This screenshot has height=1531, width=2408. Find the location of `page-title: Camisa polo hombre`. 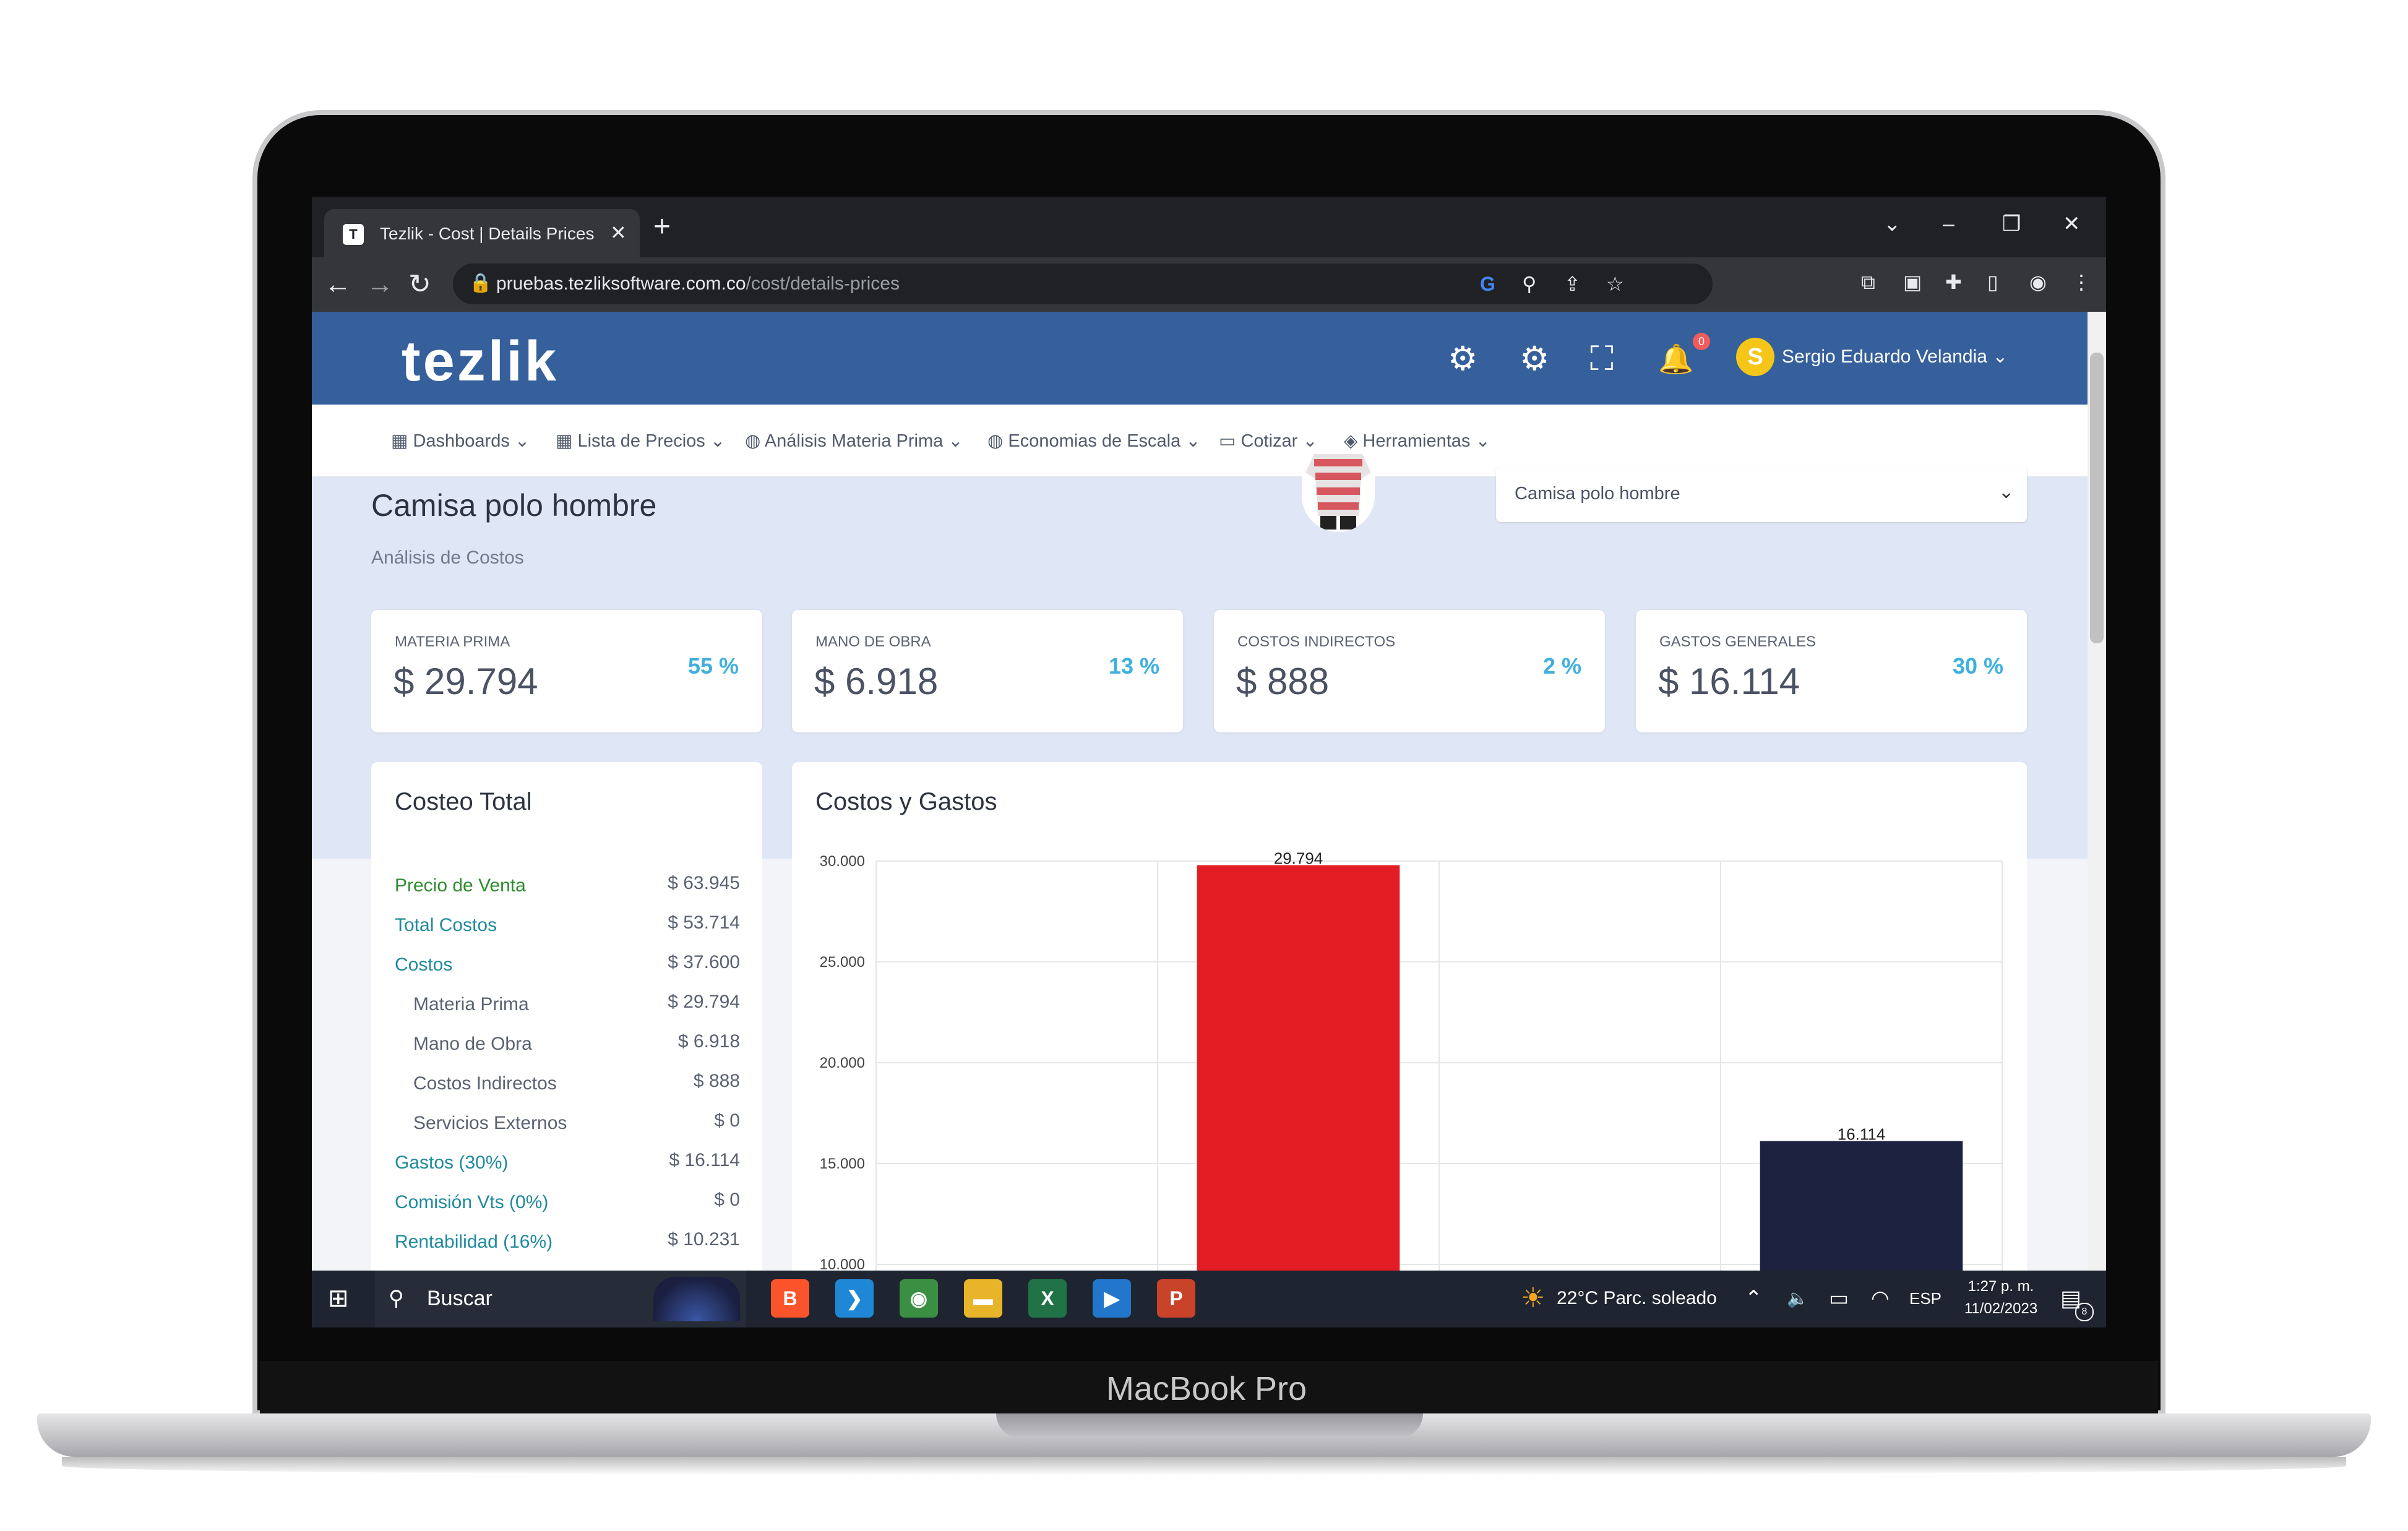

page-title: Camisa polo hombre is located at coordinates (514, 505).